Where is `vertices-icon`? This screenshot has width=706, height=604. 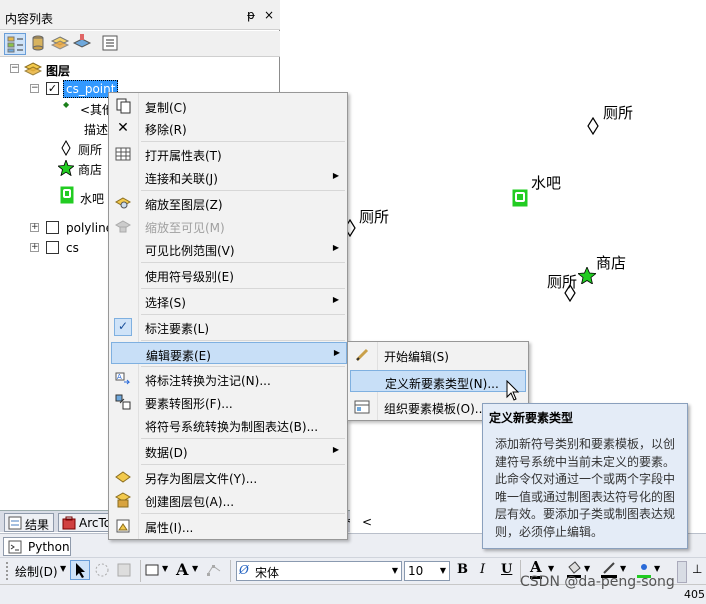 vertices-icon is located at coordinates (214, 570).